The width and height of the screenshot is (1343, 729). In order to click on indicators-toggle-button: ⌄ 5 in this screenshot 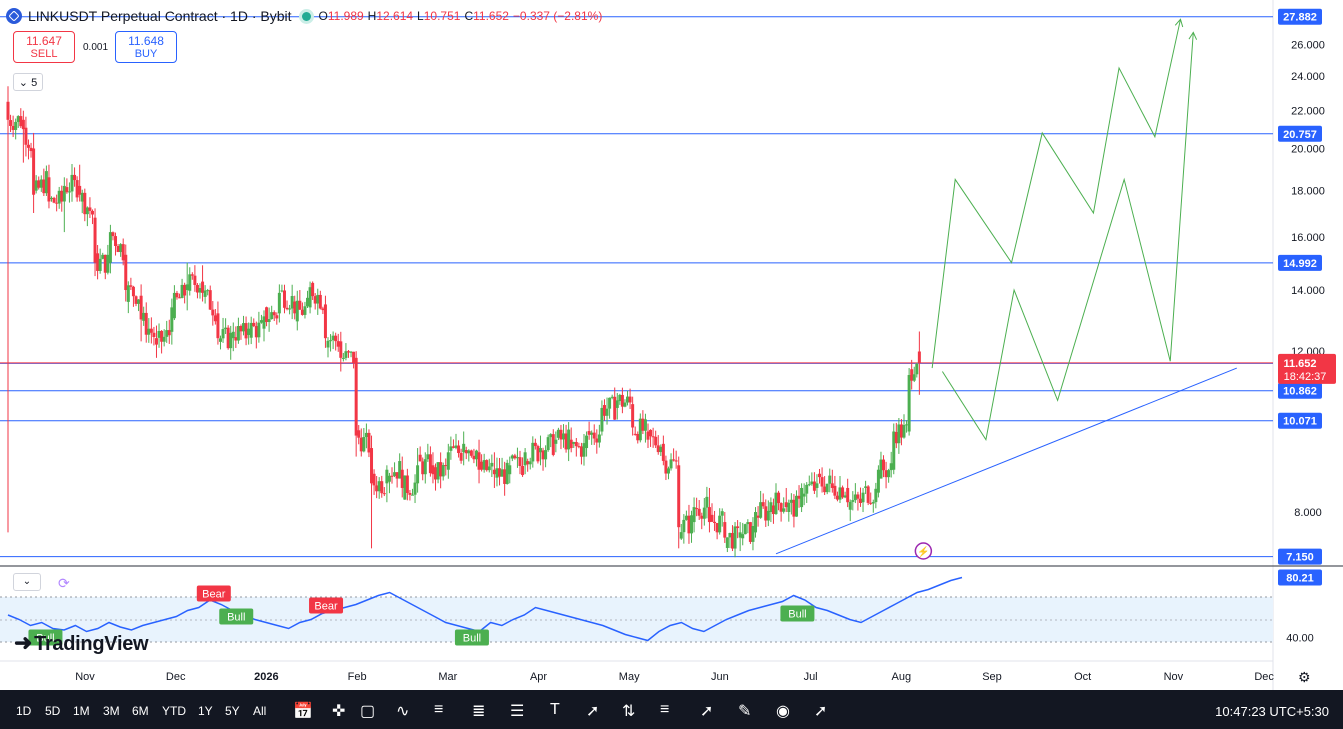, I will do `click(28, 82)`.